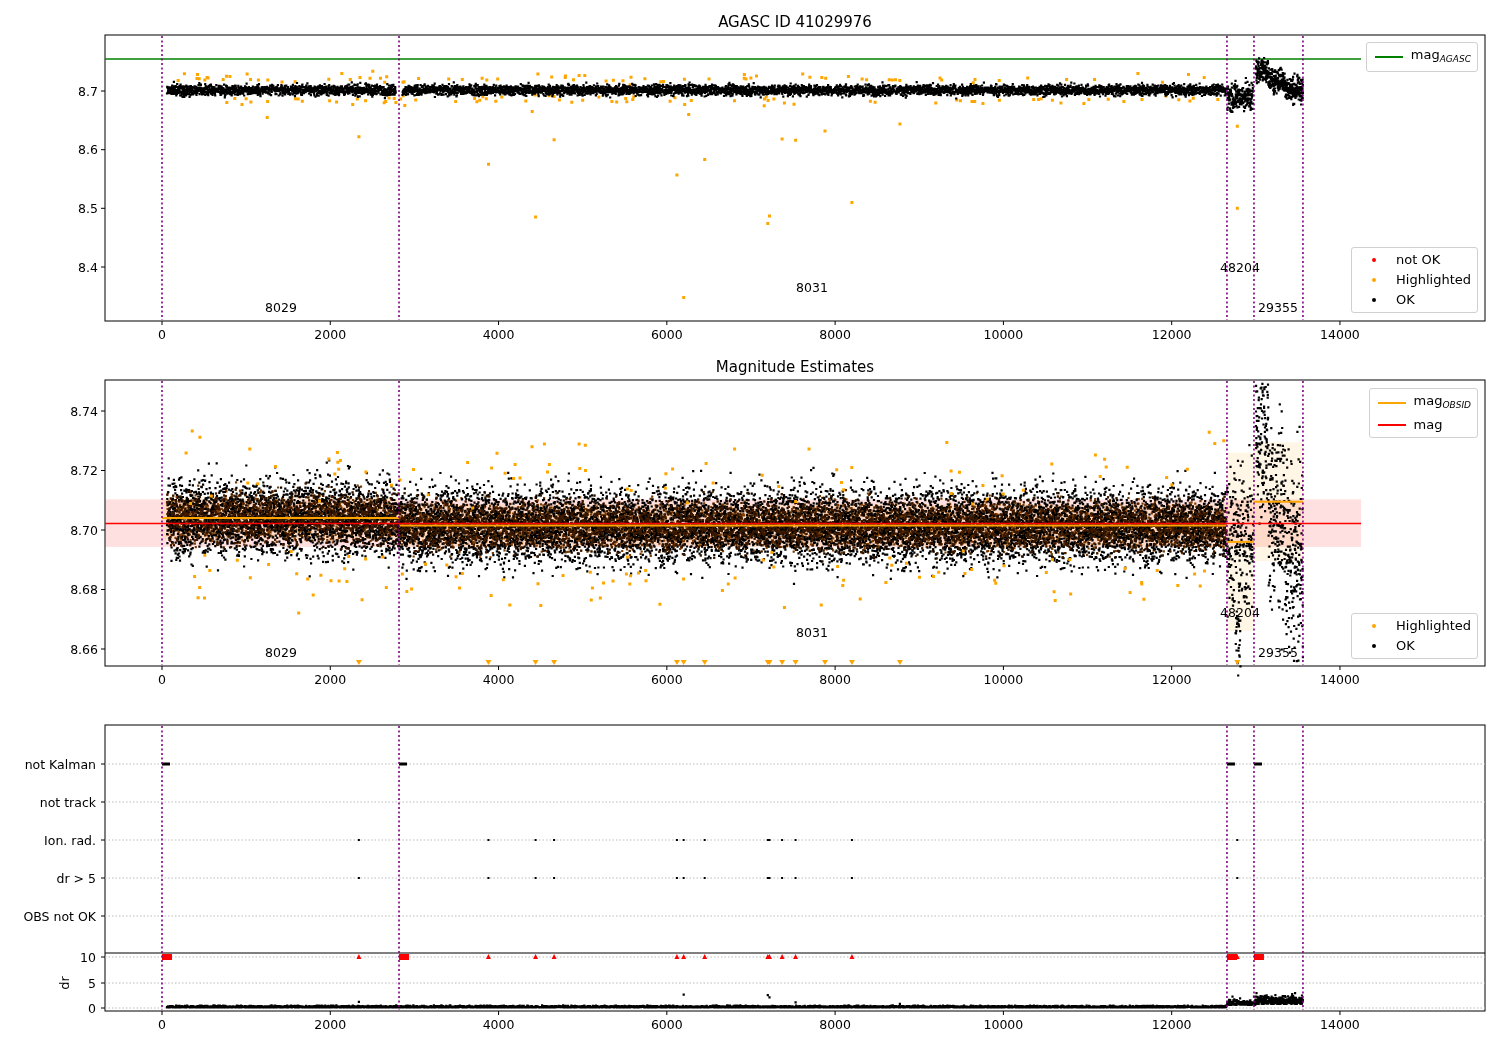  What do you see at coordinates (88, 267) in the screenshot?
I see `tick-label: 8.4` at bounding box center [88, 267].